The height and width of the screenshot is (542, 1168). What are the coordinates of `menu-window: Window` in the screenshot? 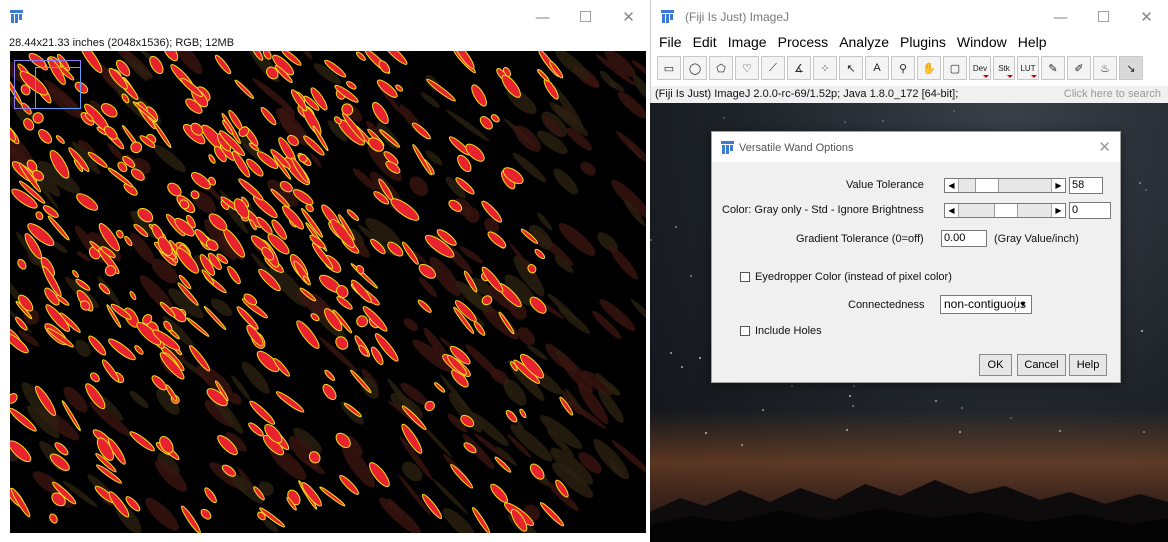 It's located at (982, 44).